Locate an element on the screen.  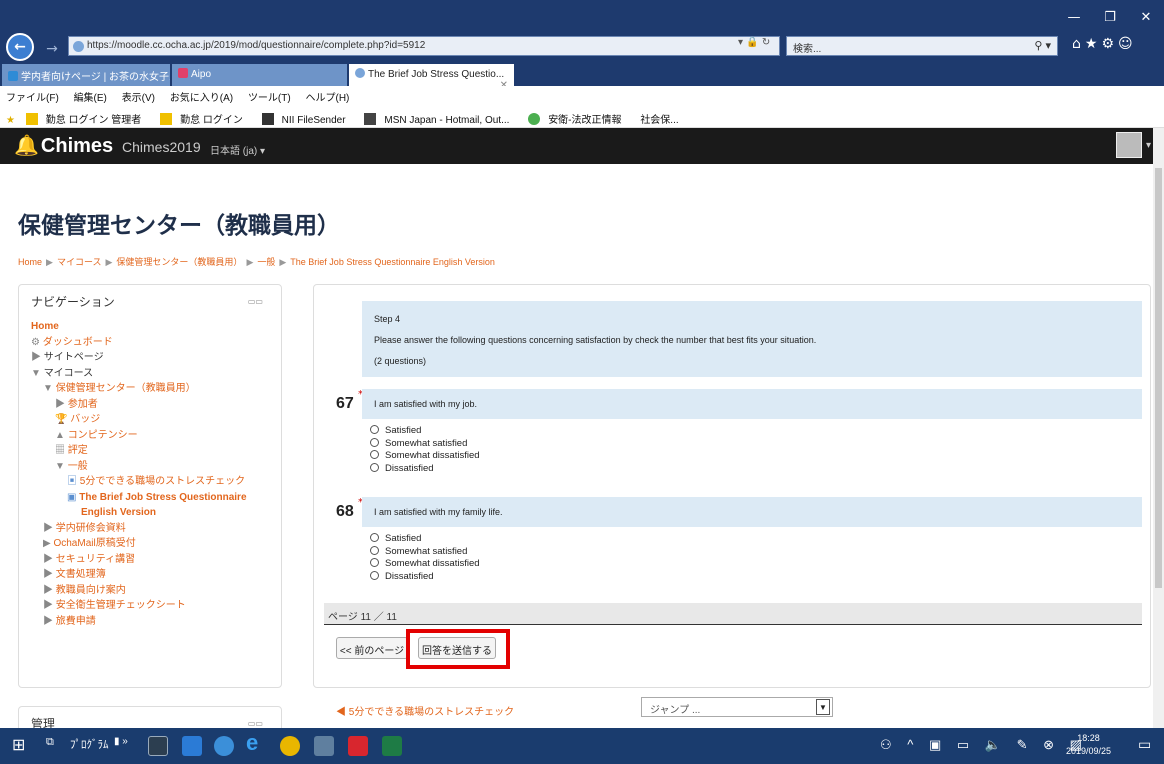
forward-button: → is located at coordinates (52, 49).